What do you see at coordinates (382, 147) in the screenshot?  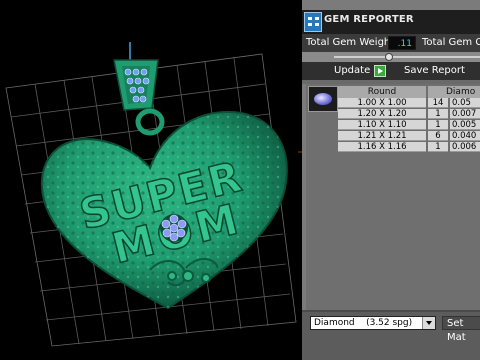 I see `table-cell-size: 1.16 X 1.16` at bounding box center [382, 147].